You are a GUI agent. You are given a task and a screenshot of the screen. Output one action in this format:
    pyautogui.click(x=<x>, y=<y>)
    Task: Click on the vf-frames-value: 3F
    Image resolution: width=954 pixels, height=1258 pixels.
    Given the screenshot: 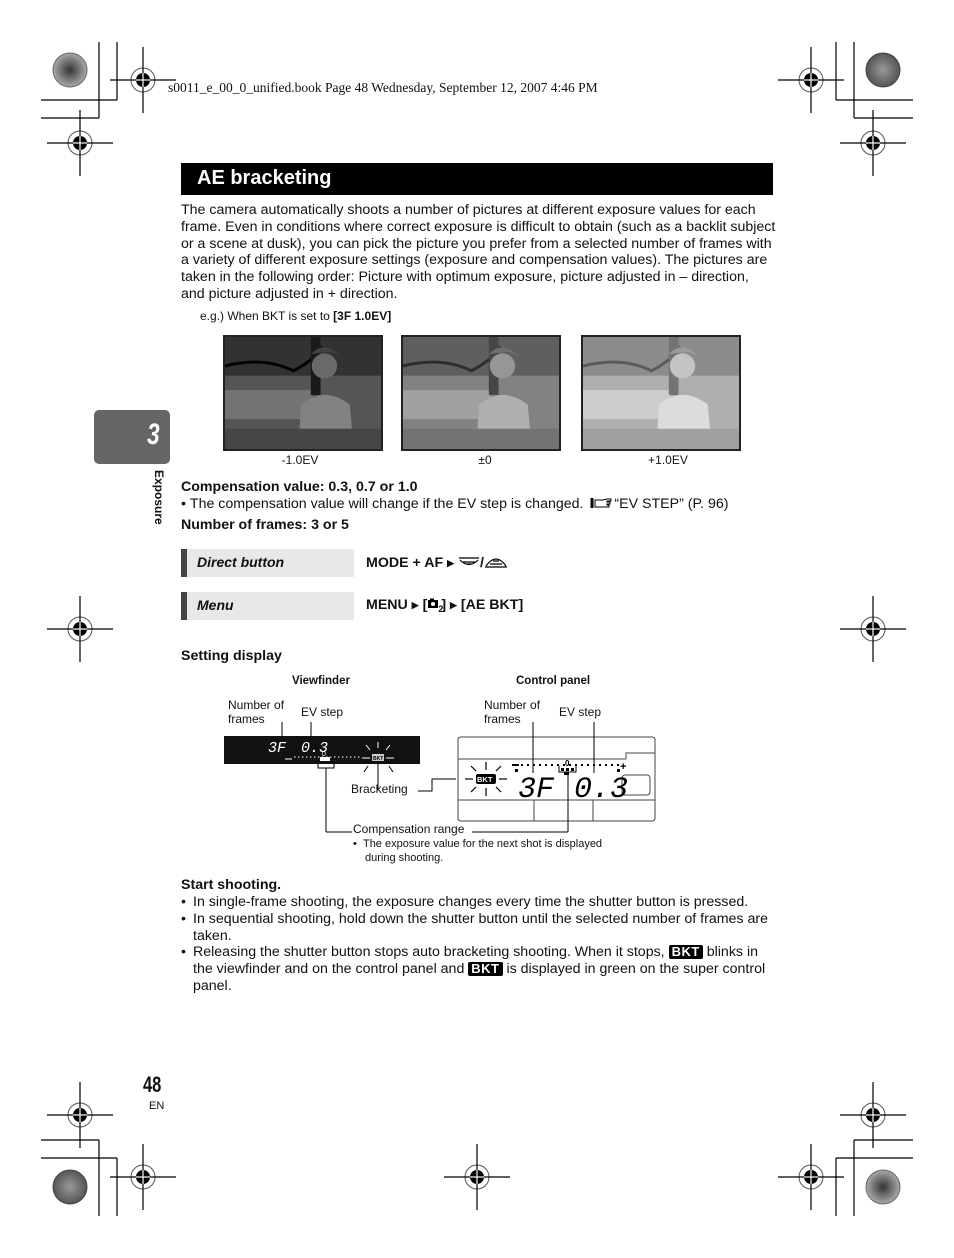 What is the action you would take?
    pyautogui.click(x=277, y=748)
    